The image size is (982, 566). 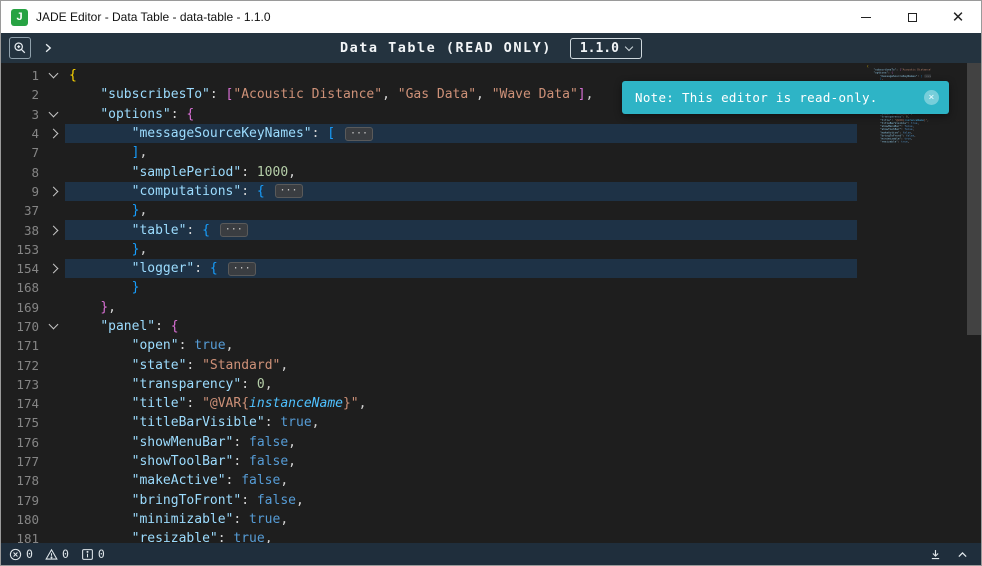 I want to click on line-content: },, so click(x=461, y=210).